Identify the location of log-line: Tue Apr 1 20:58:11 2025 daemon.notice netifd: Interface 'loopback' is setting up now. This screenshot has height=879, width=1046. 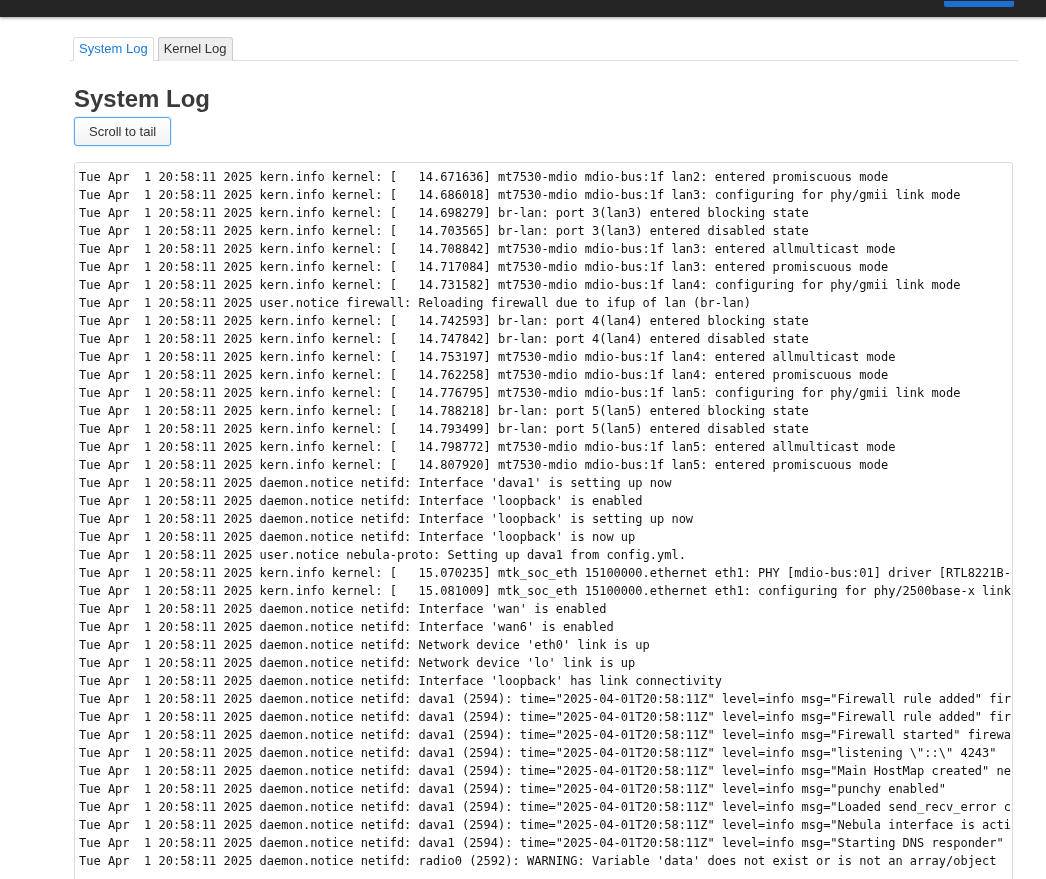
(387, 519).